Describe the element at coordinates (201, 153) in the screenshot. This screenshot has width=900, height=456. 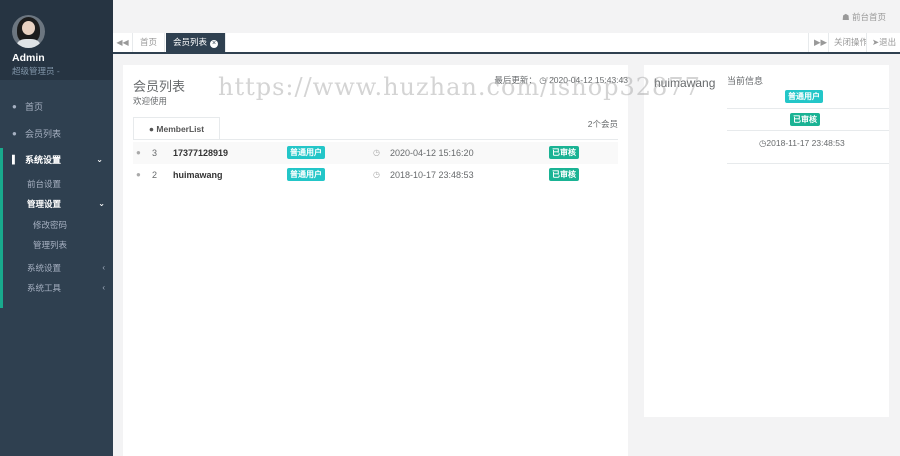
I see `member-name: 17377128919` at that location.